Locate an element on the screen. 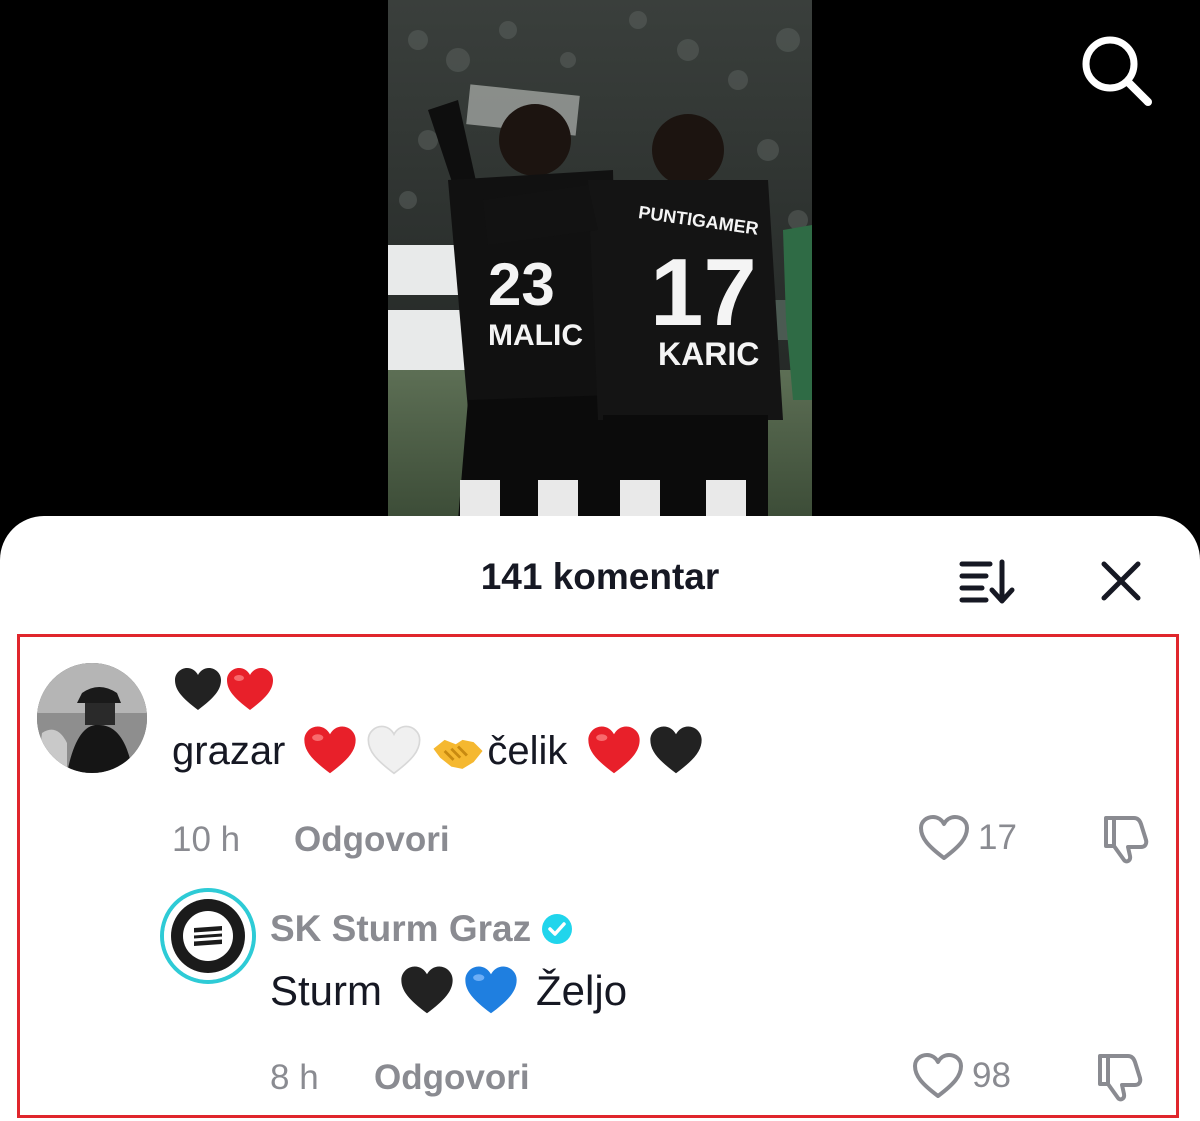 This screenshot has width=1200, height=1121. comment-1-dislike-button is located at coordinates (1126, 841).